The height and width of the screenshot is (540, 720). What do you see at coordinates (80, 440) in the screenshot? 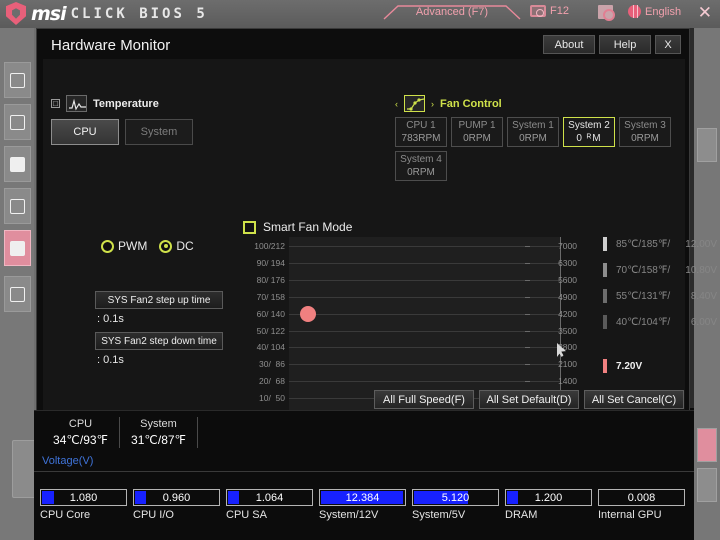
I see `temp-readout-value: 34℃/93℉` at bounding box center [80, 440].